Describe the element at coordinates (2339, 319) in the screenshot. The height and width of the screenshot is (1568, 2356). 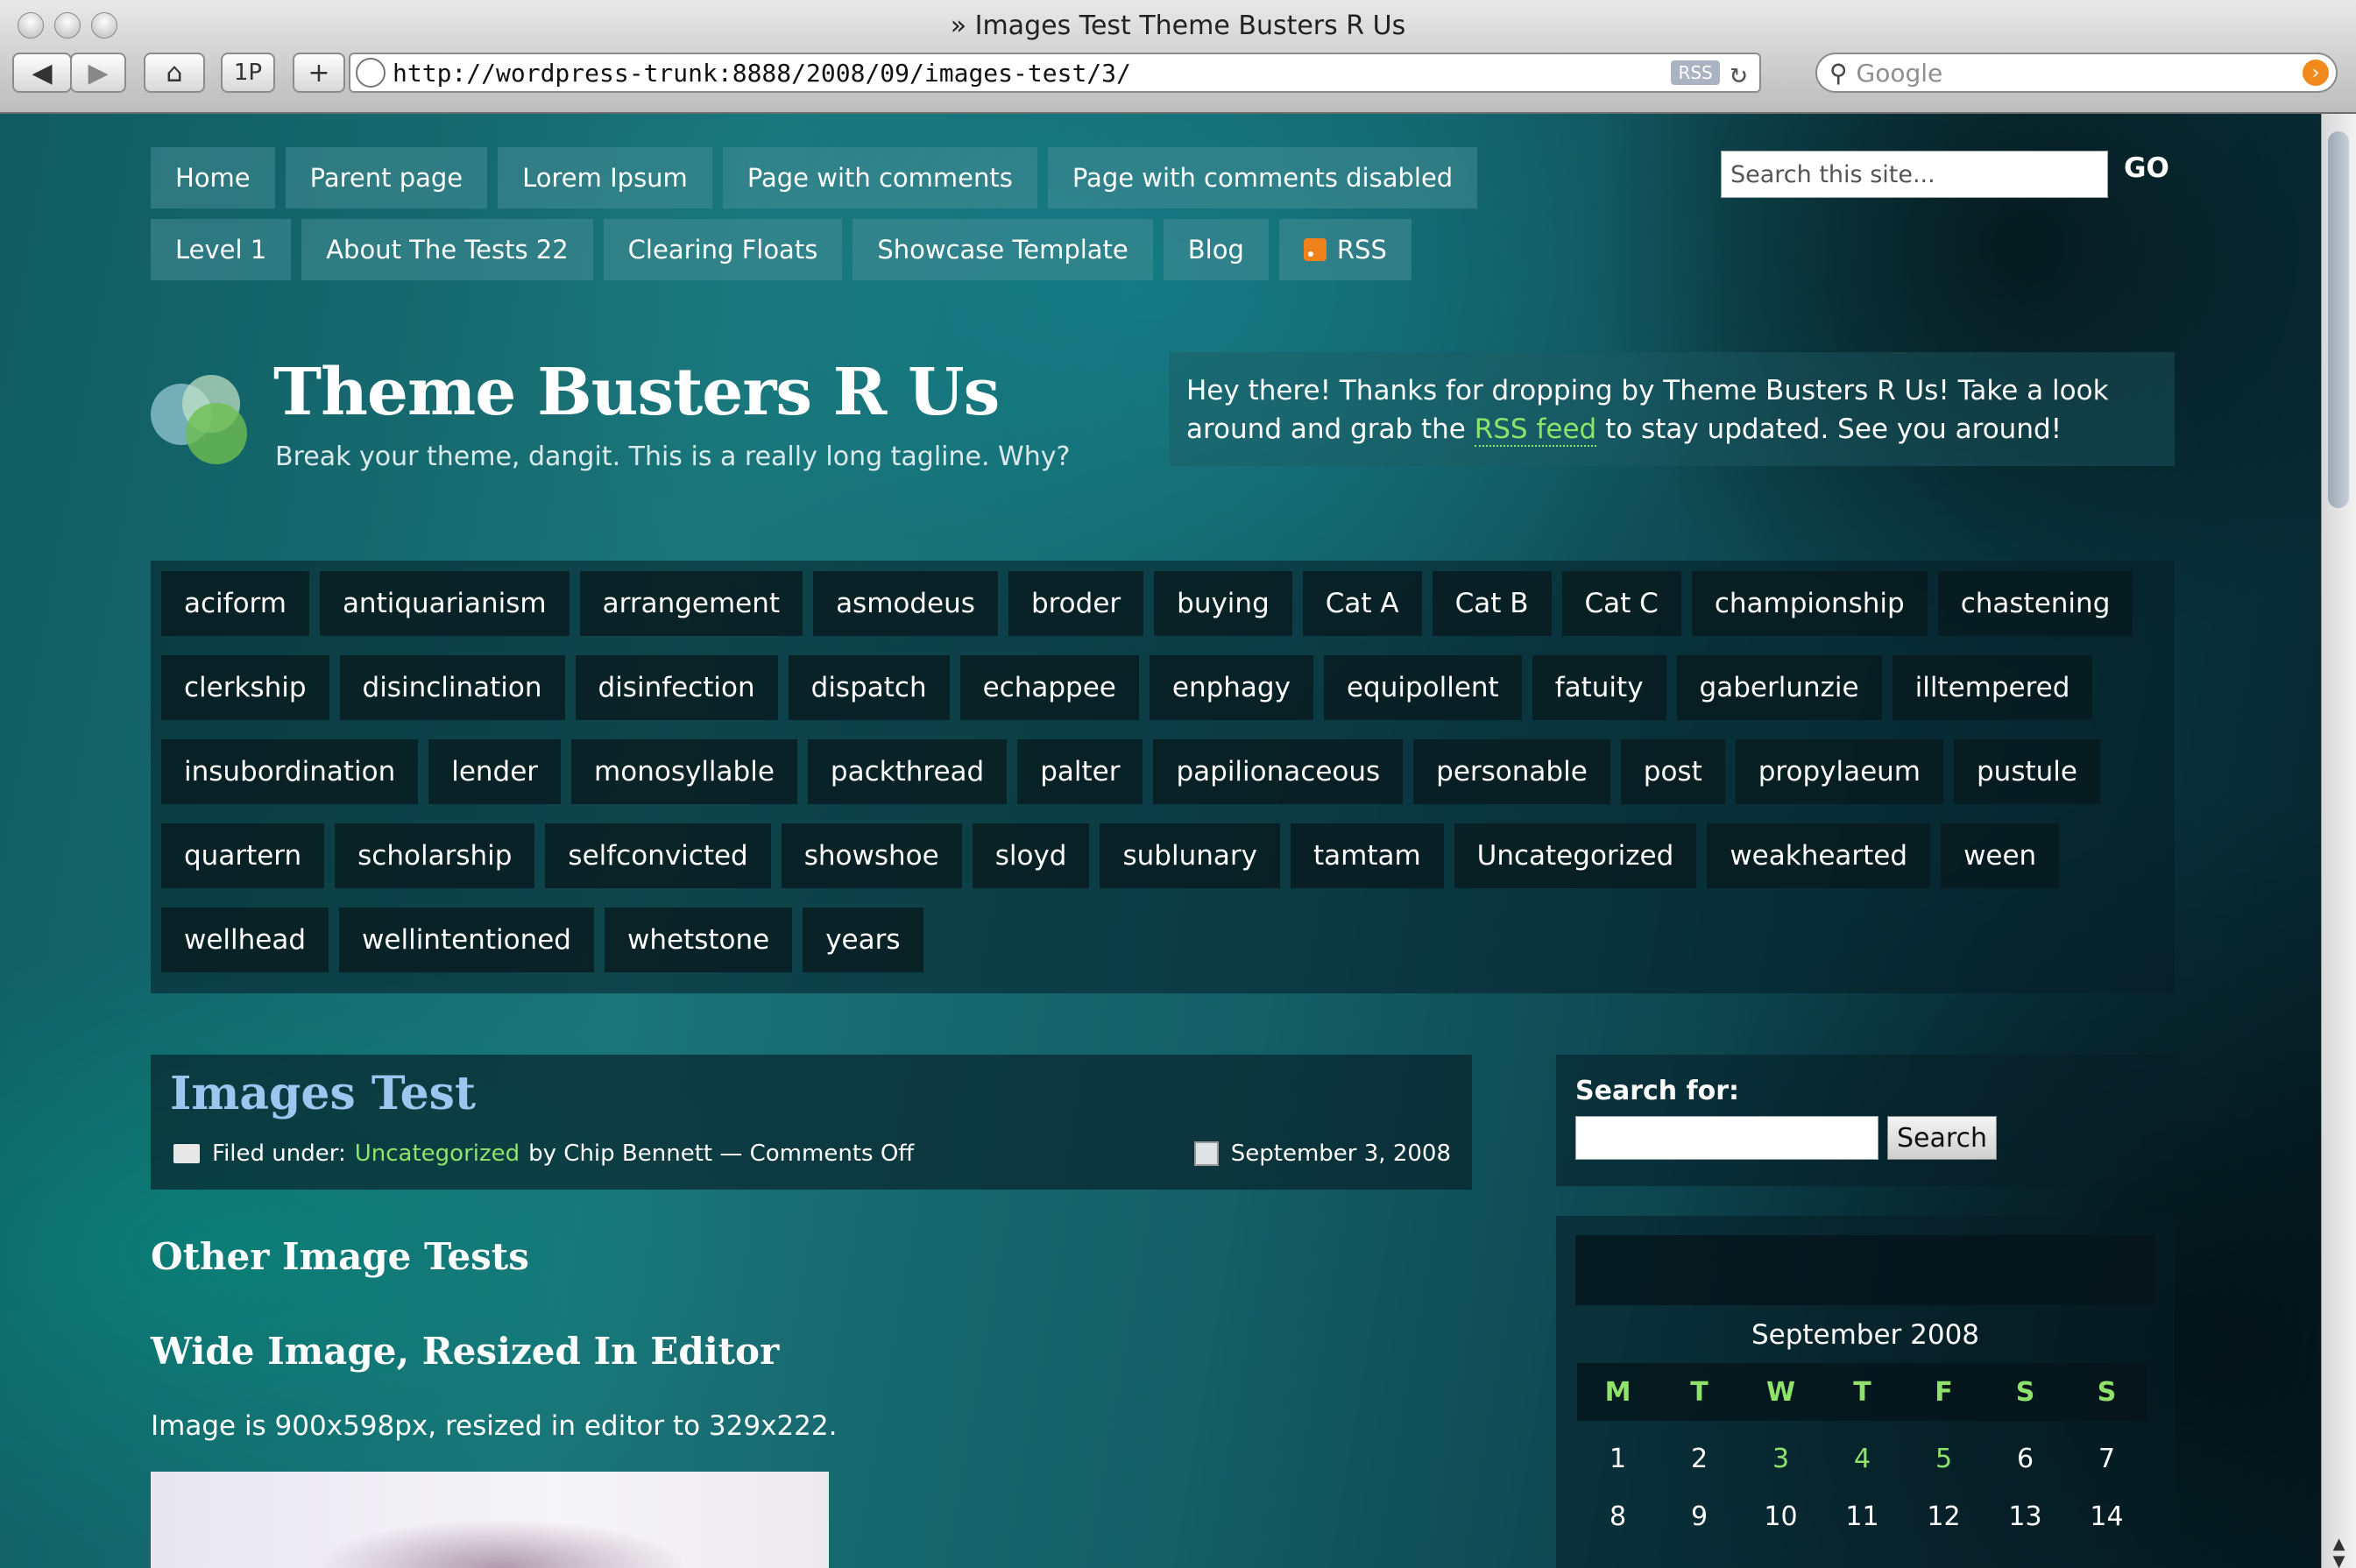
I see `scrollbar-thumb` at that location.